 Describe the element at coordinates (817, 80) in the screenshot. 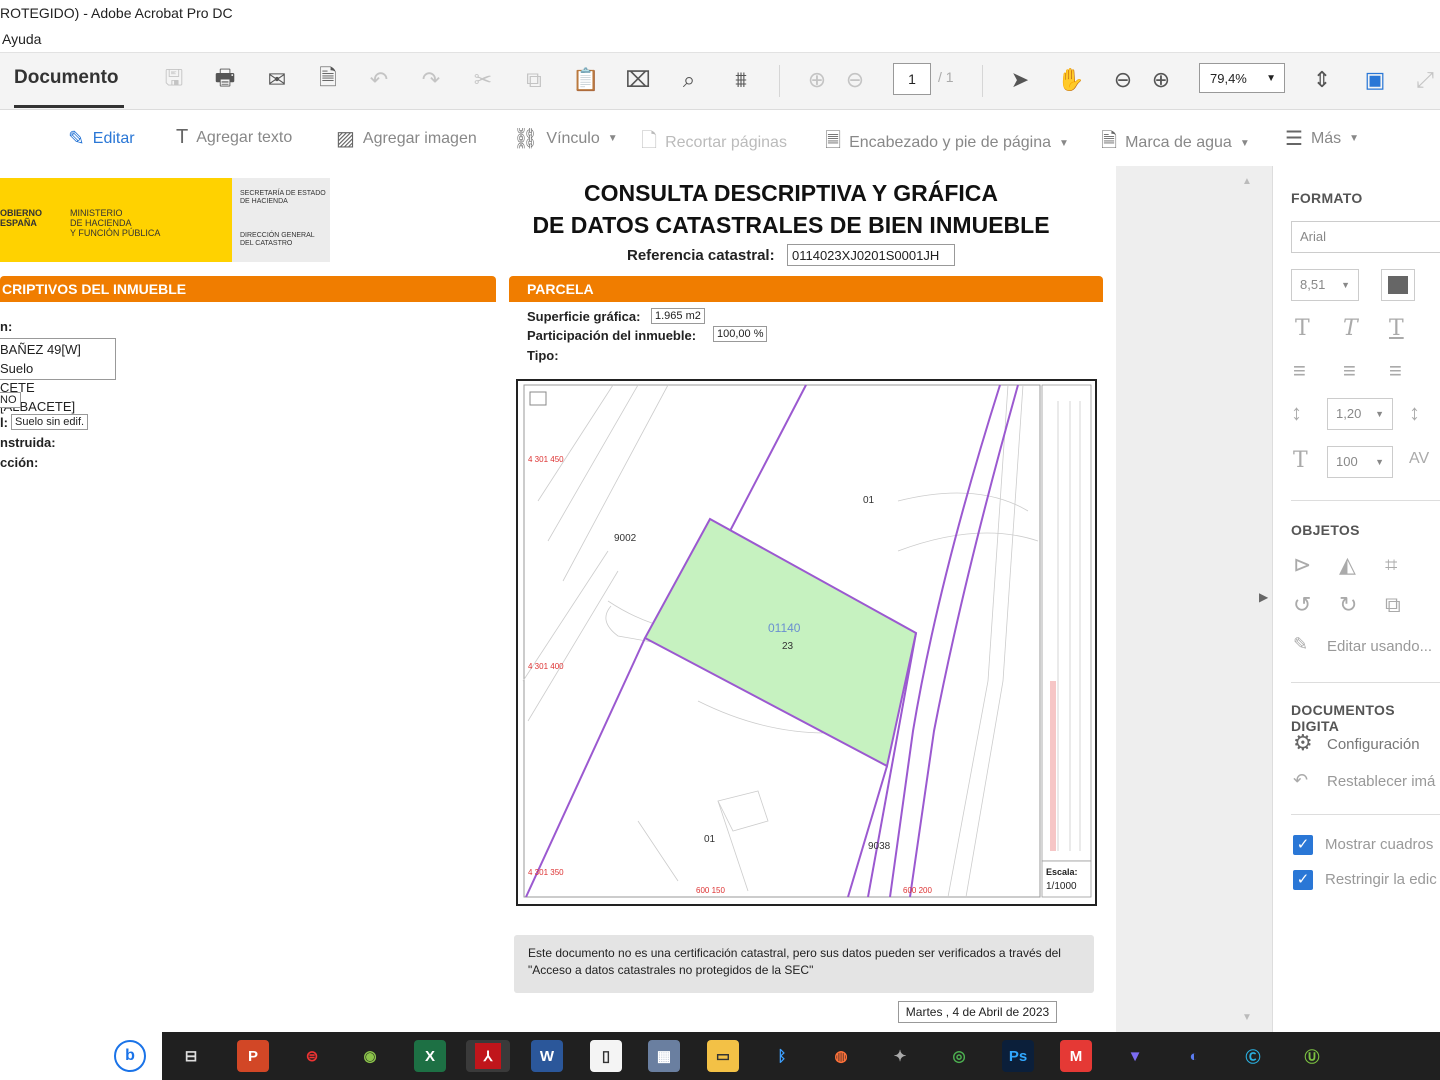

I see `page-up-icon: ⊕` at that location.